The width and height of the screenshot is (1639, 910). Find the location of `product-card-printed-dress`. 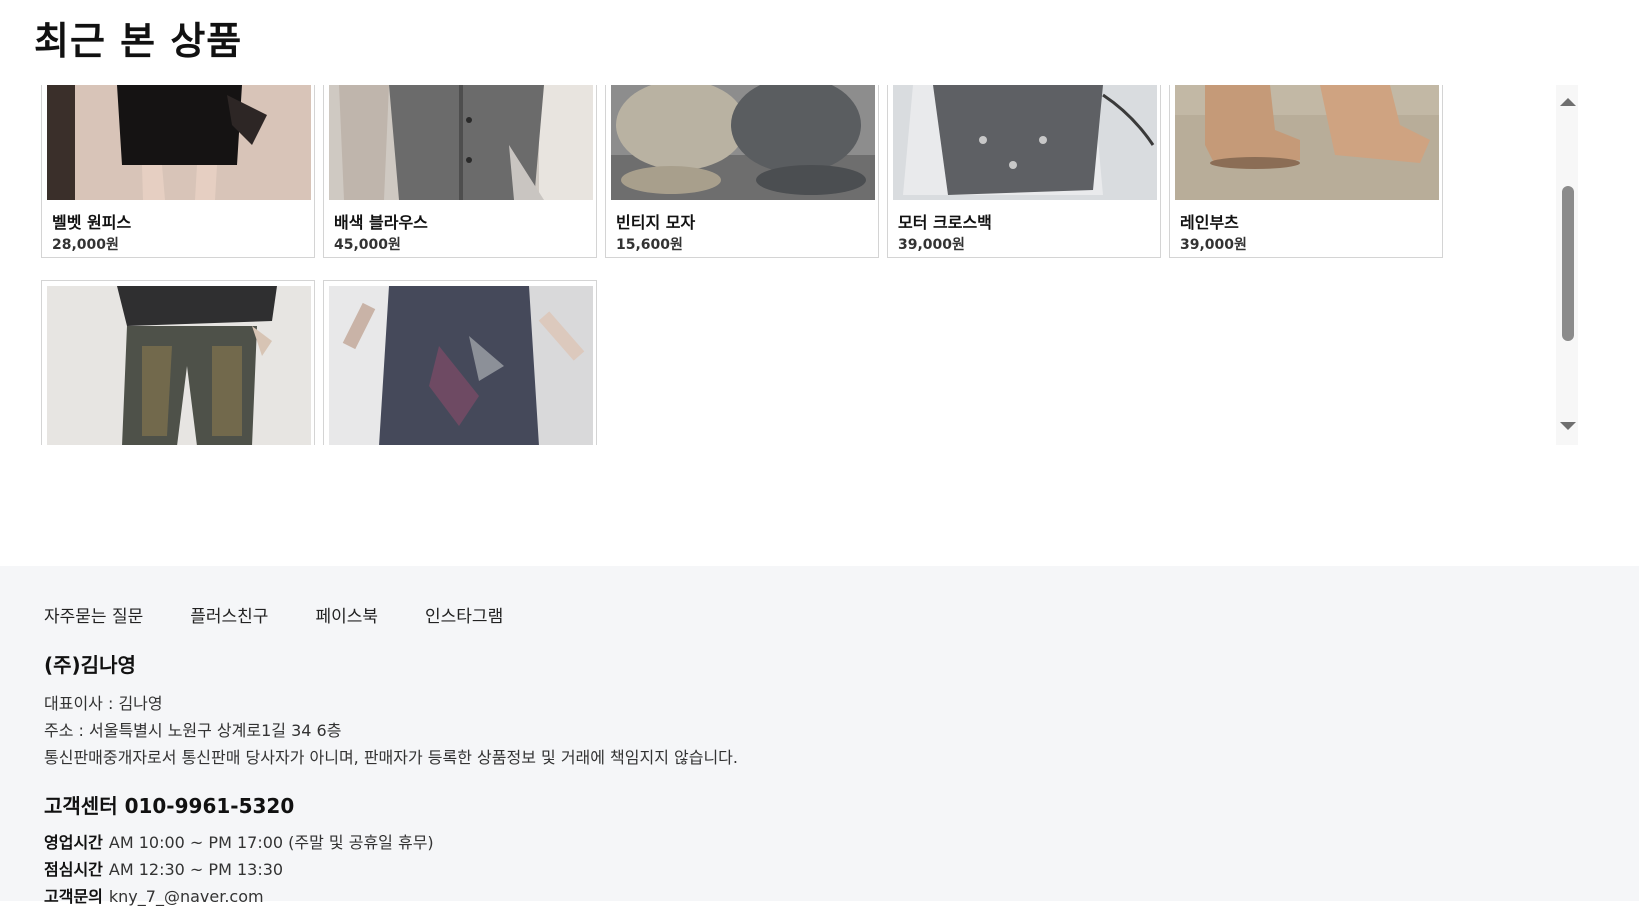

product-card-printed-dress is located at coordinates (460, 362).